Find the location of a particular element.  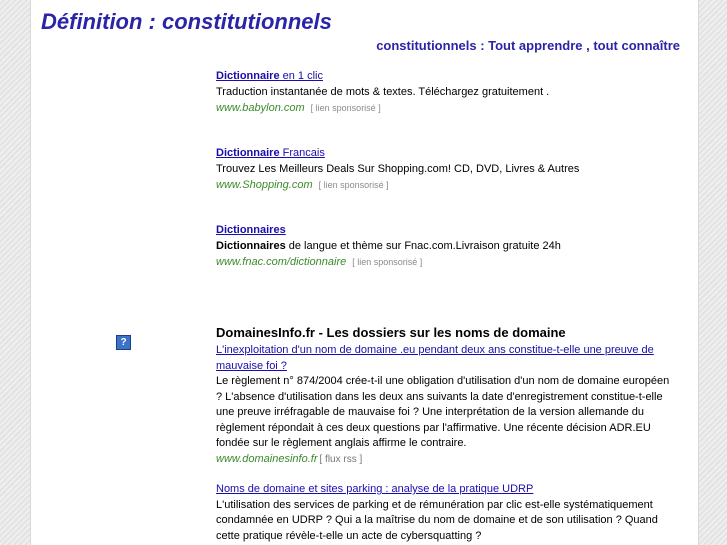

ad-title-bold: Dictionnaires is located at coordinates (251, 230).